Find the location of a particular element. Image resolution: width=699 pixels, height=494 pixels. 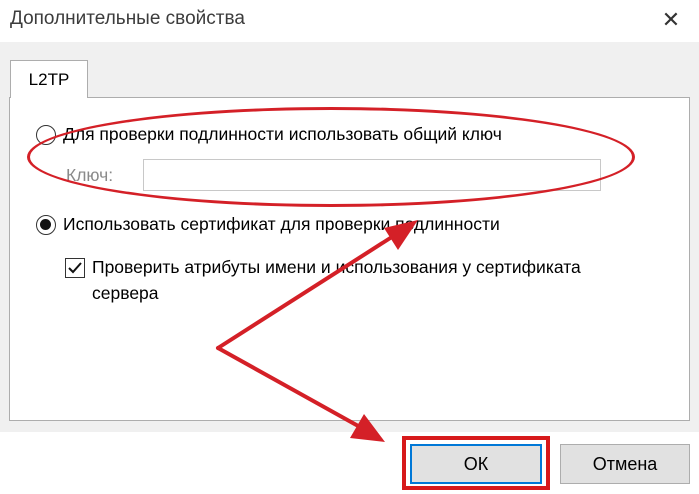

close-icon: ✕ is located at coordinates (671, 20).